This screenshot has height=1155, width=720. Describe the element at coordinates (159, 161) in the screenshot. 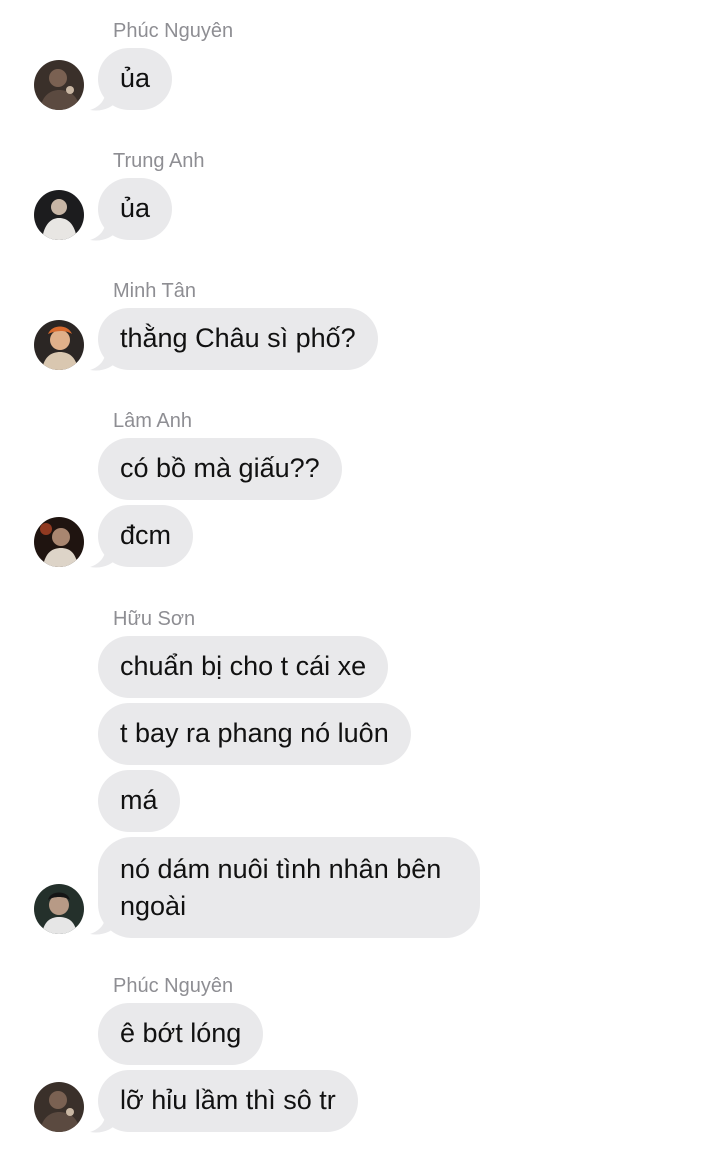

I see `sender-name: Trung Anh` at that location.